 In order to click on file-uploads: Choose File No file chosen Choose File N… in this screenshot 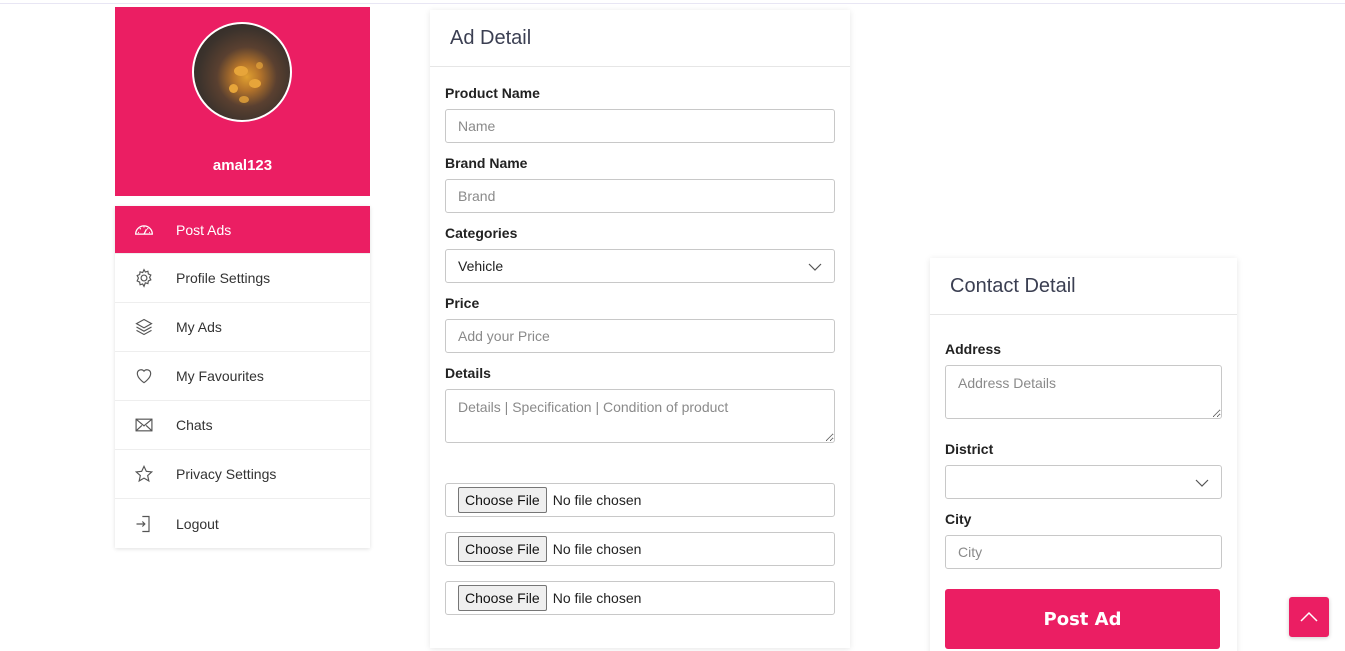, I will do `click(640, 549)`.